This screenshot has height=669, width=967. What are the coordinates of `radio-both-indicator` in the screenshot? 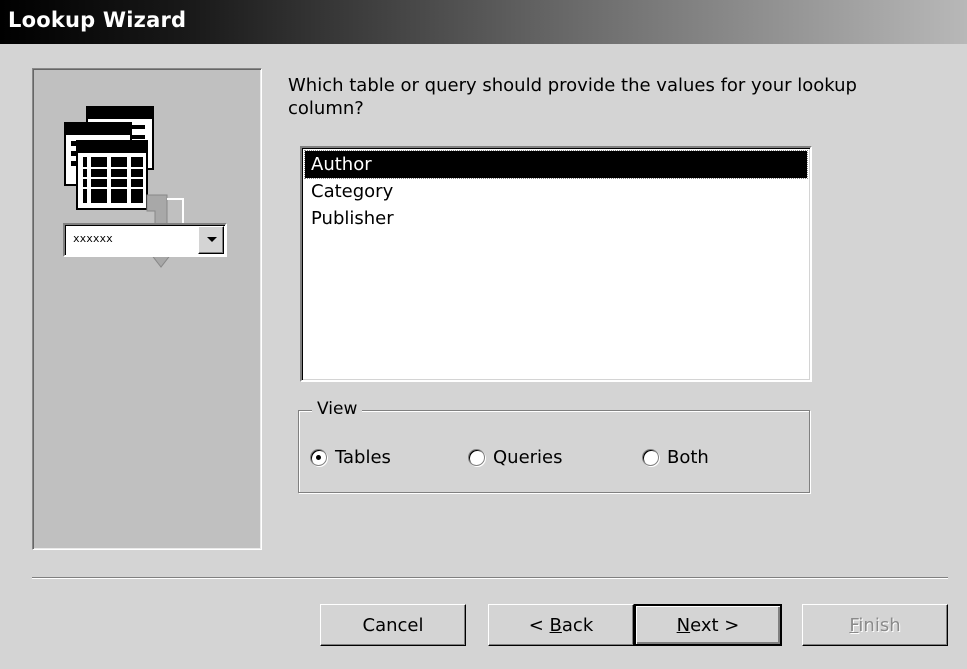 It's located at (650, 457).